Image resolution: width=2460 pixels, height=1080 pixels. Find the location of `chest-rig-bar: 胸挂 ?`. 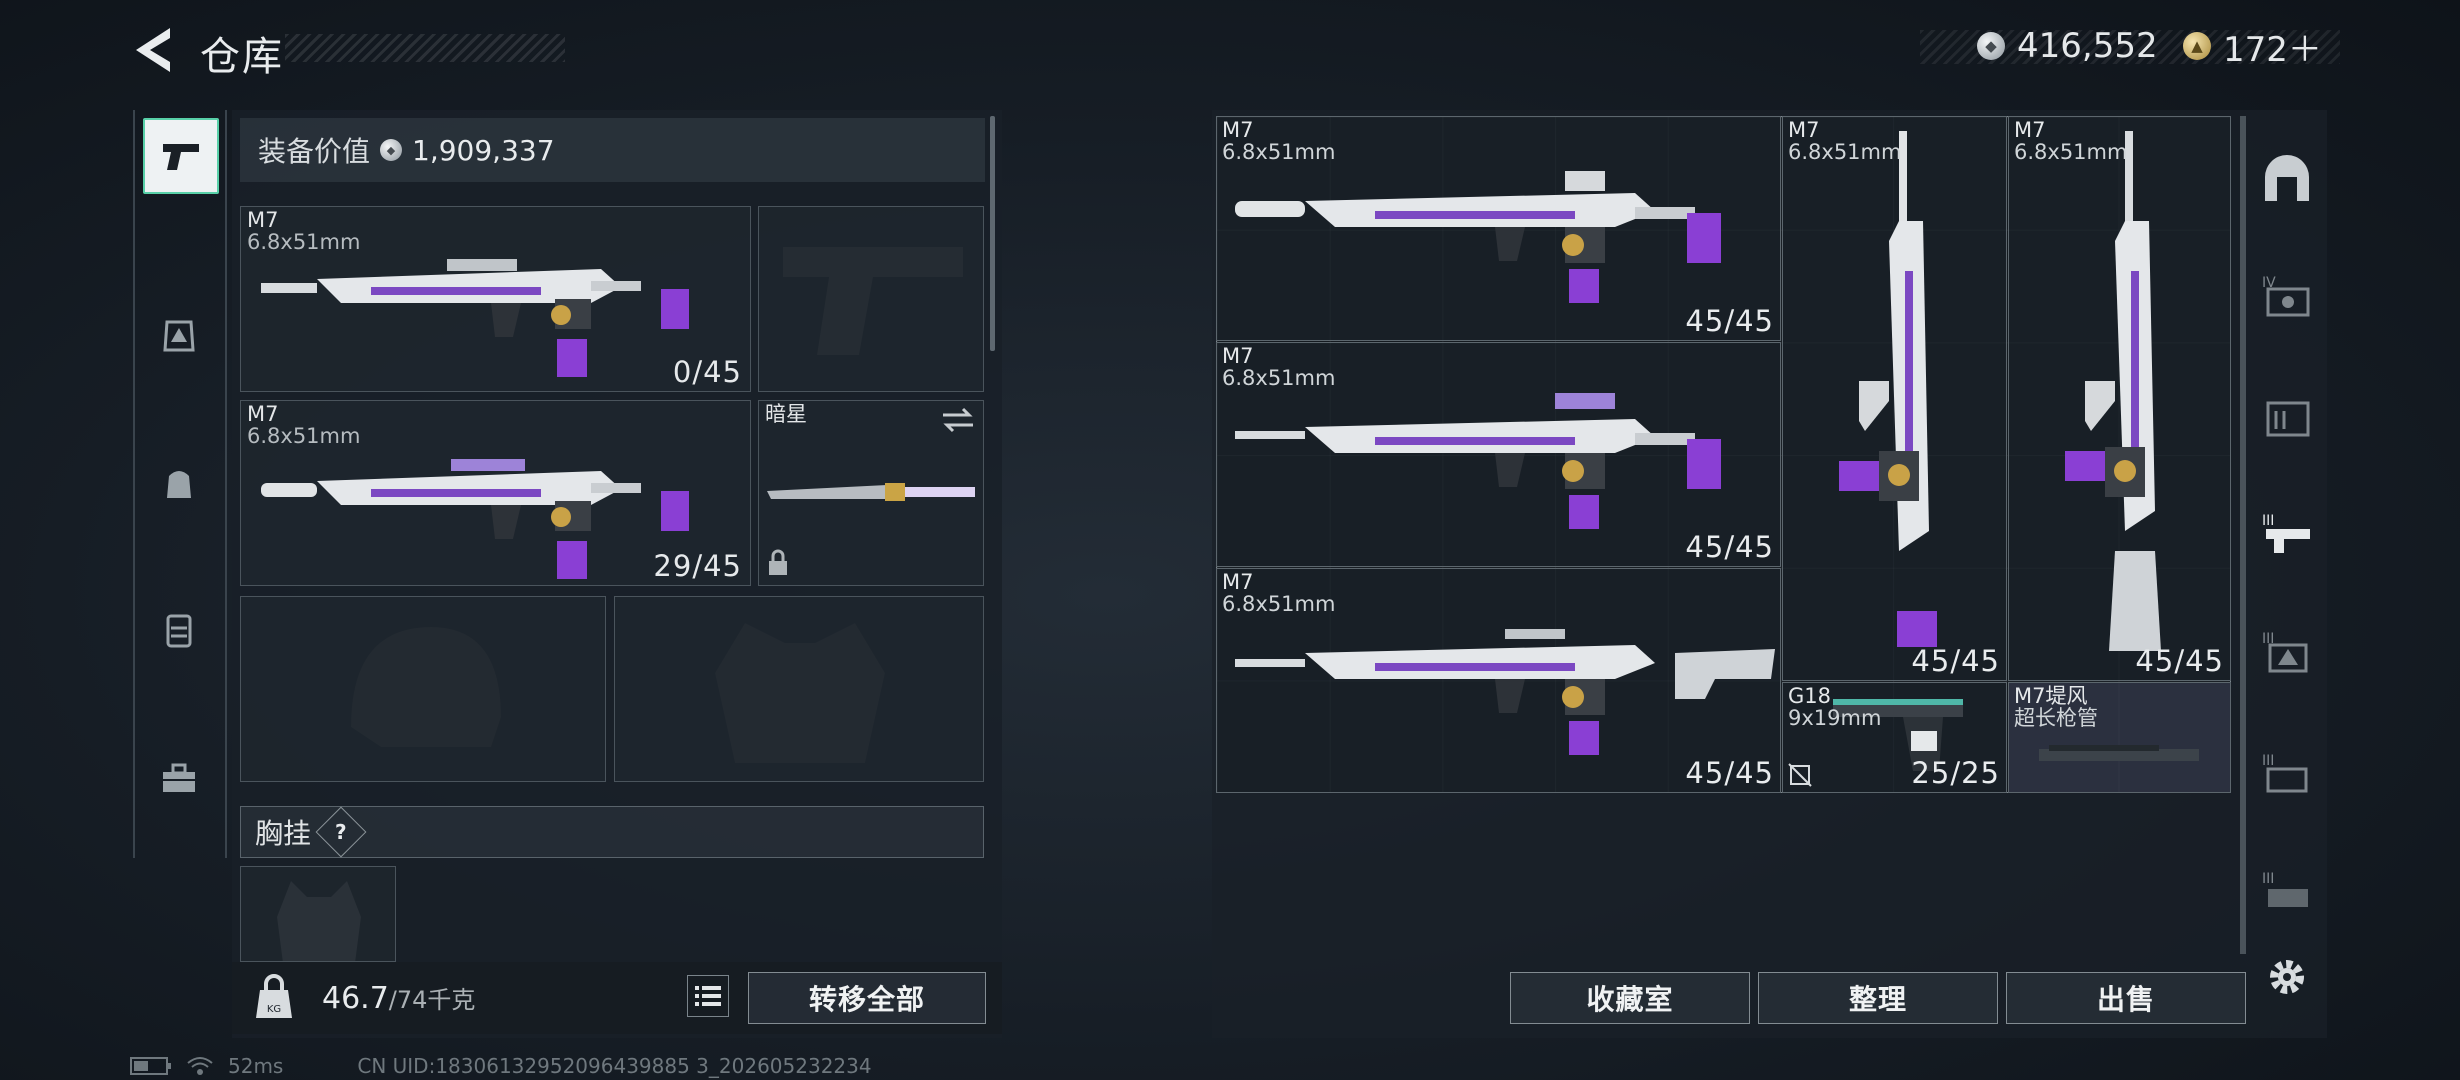

chest-rig-bar: 胸挂 ? is located at coordinates (612, 832).